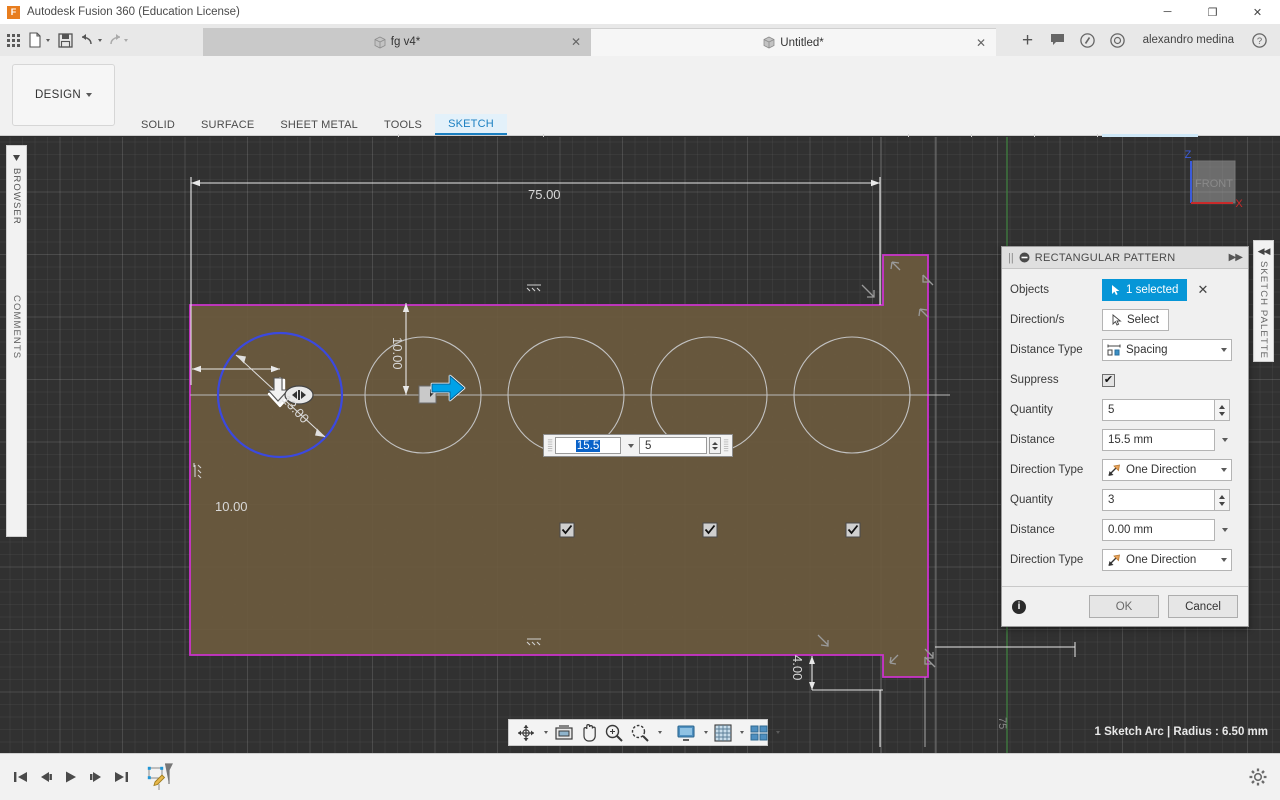 The width and height of the screenshot is (1280, 800). What do you see at coordinates (544, 194) in the screenshot?
I see `dimension-width: 75.00` at bounding box center [544, 194].